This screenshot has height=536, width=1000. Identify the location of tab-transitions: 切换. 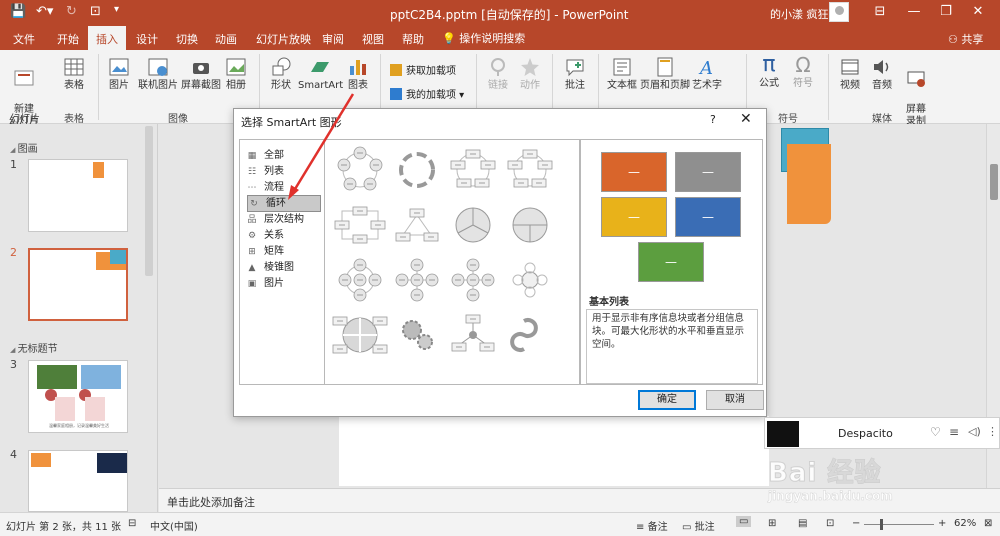
(187, 39).